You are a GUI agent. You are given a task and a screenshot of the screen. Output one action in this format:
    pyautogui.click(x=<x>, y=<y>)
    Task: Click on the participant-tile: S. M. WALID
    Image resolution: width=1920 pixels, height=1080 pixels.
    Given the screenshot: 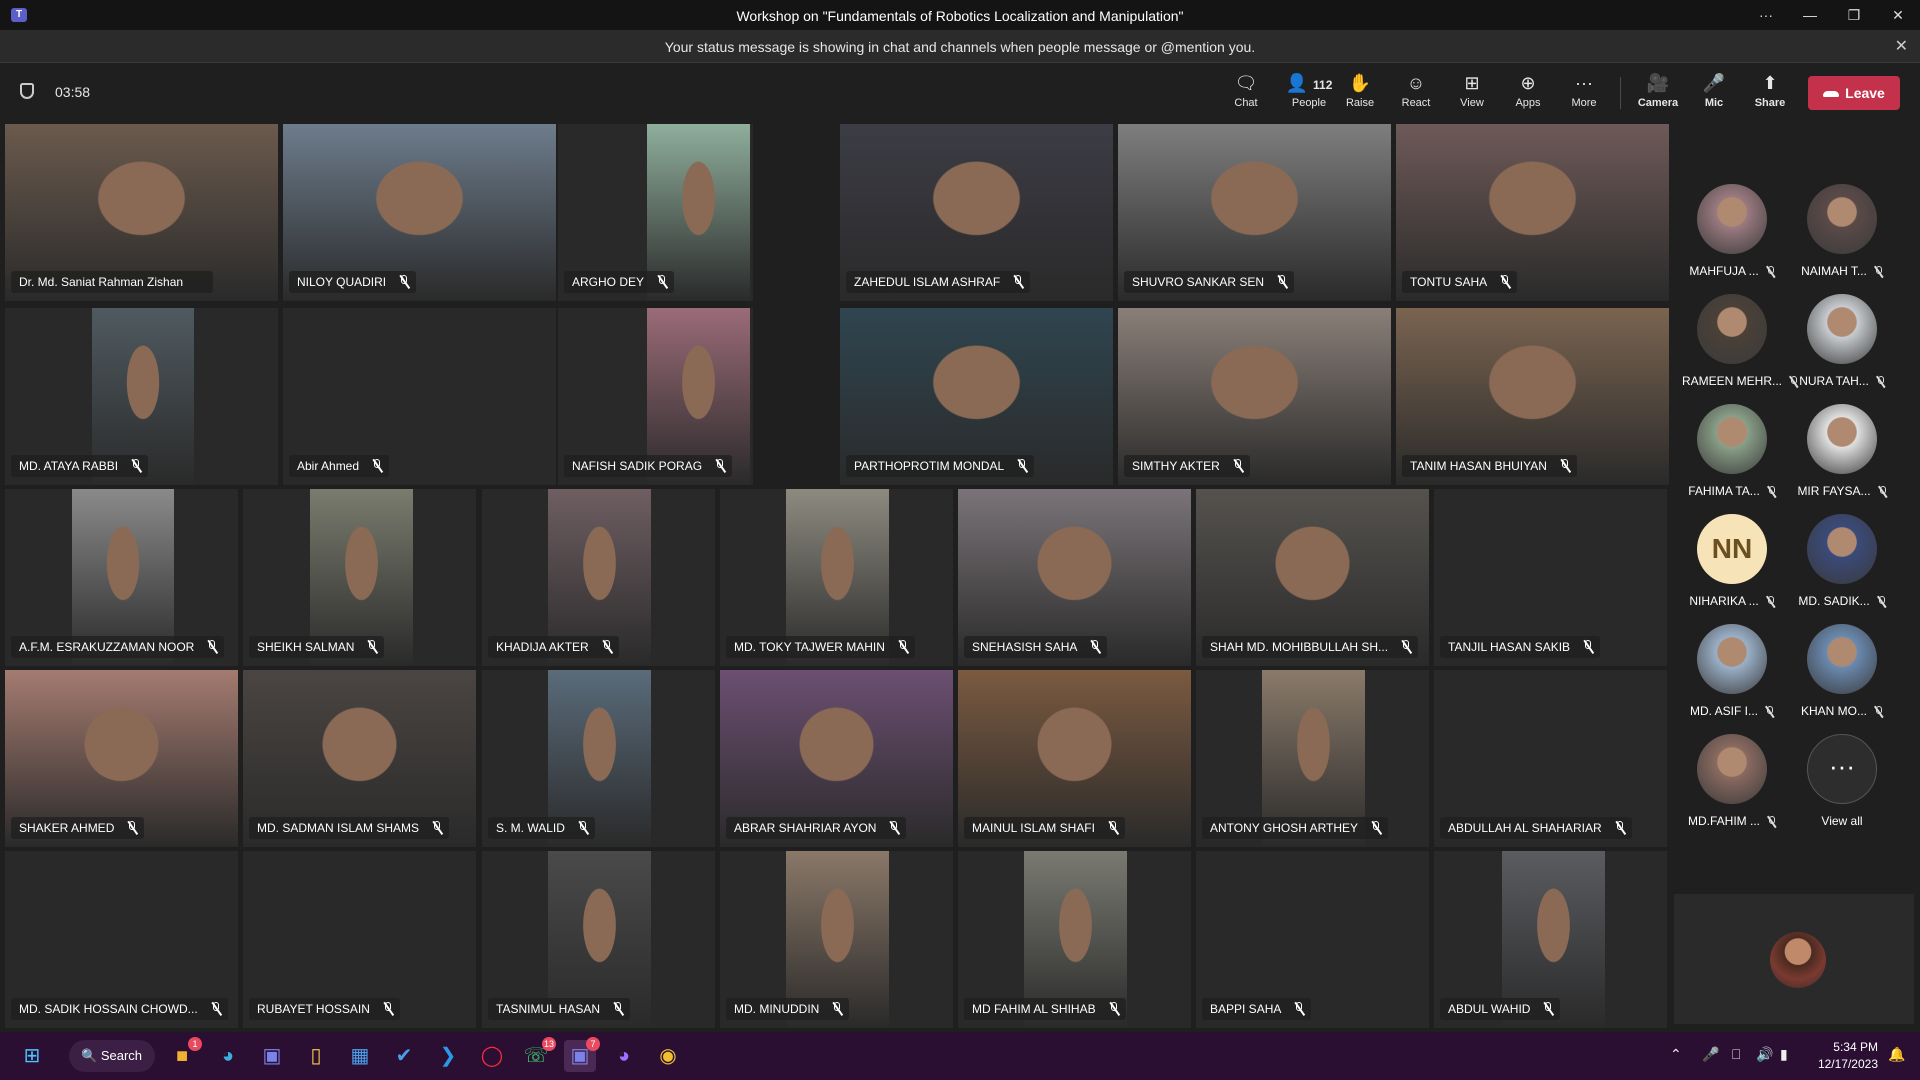 What is the action you would take?
    pyautogui.click(x=598, y=758)
    